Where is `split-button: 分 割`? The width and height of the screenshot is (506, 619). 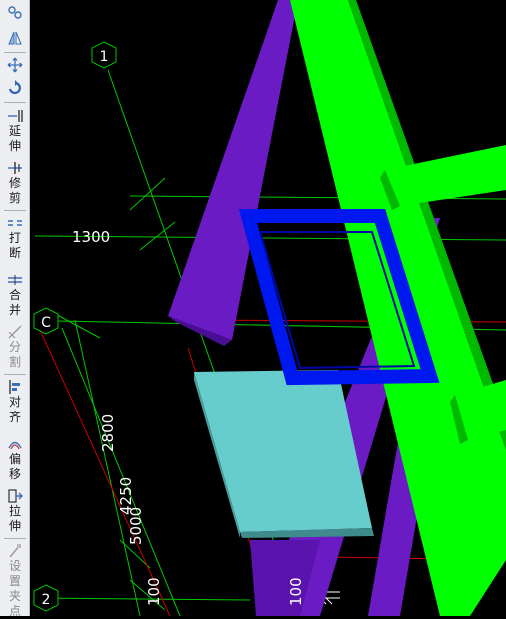 split-button: 分 割 is located at coordinates (15, 347).